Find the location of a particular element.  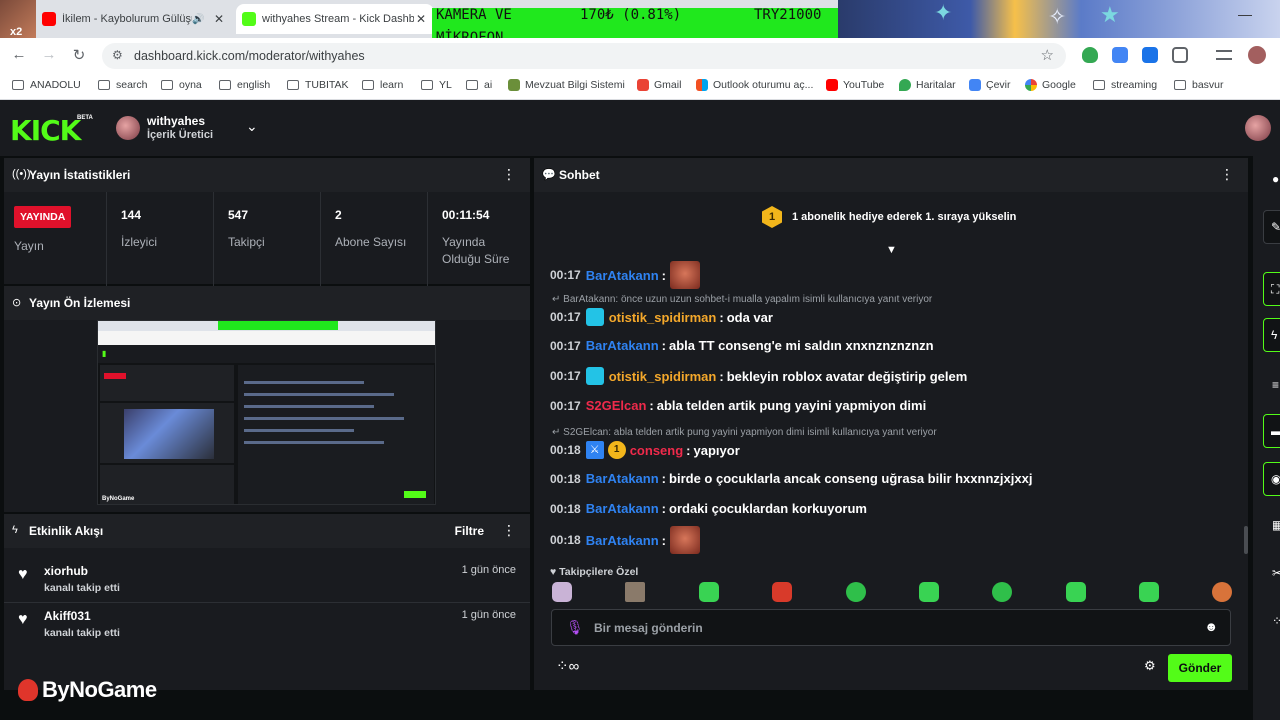

filter-button: Filtre is located at coordinates (469, 531).